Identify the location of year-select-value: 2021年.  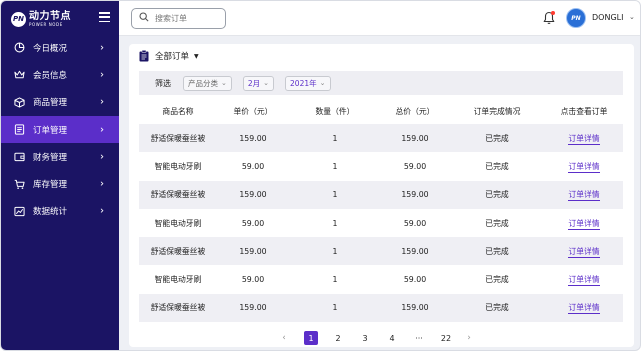
(303, 83).